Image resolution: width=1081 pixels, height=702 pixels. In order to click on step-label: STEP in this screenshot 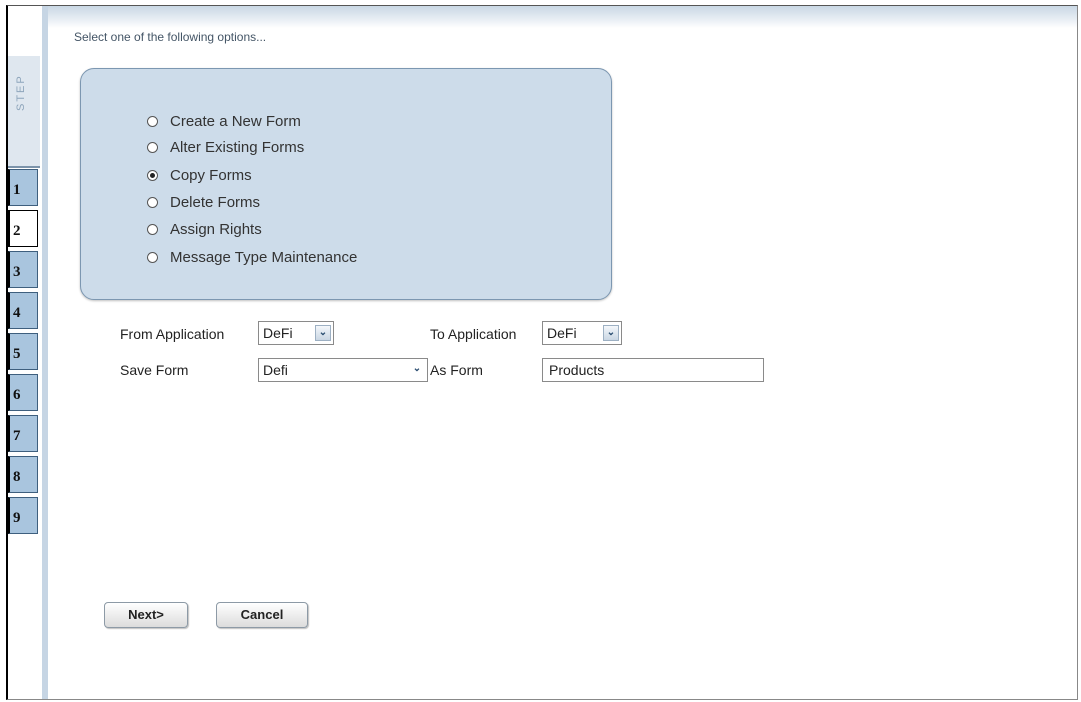, I will do `click(21, 92)`.